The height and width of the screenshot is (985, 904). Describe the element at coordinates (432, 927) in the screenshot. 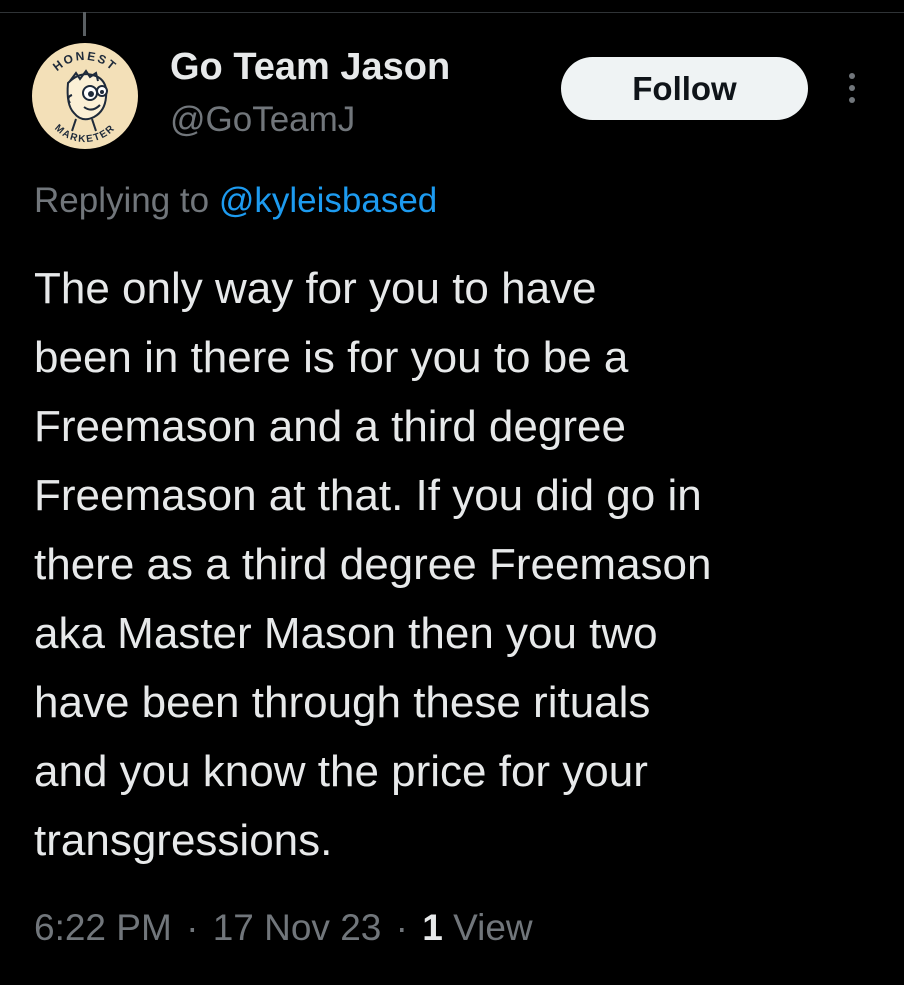

I see `views-count: 1` at that location.